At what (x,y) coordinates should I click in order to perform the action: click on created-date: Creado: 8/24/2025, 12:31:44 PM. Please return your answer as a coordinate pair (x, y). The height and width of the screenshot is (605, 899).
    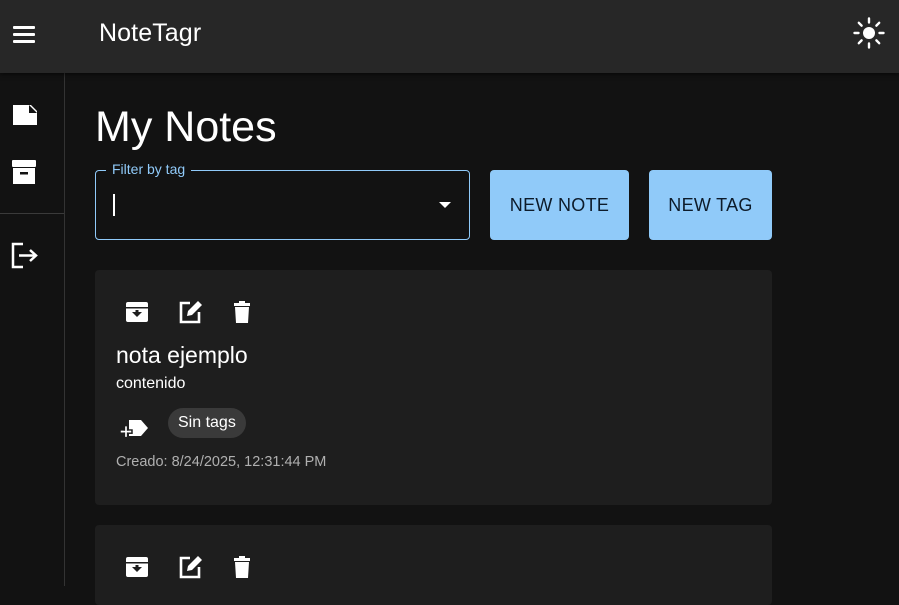
    Looking at the image, I should click on (221, 462).